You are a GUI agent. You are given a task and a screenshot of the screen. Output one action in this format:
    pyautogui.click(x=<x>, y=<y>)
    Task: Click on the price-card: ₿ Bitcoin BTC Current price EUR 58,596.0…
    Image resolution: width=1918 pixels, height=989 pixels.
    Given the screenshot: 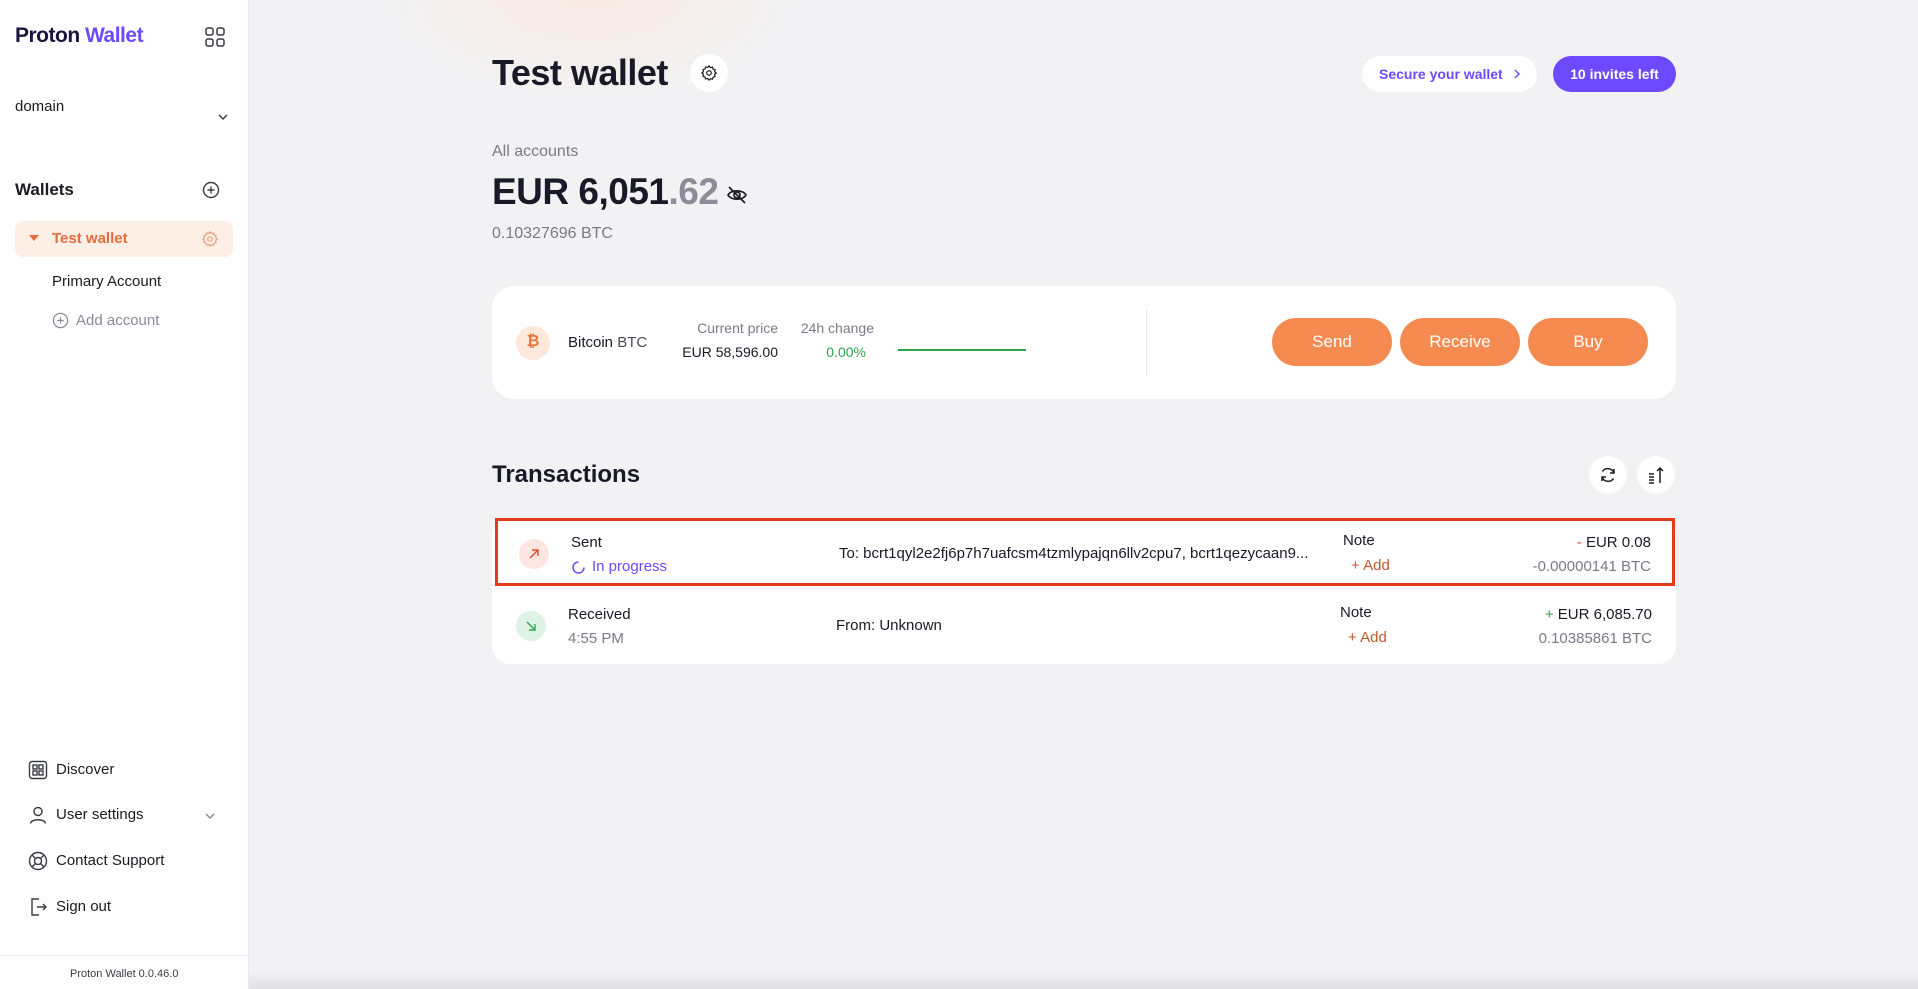 What is the action you would take?
    pyautogui.click(x=1084, y=342)
    